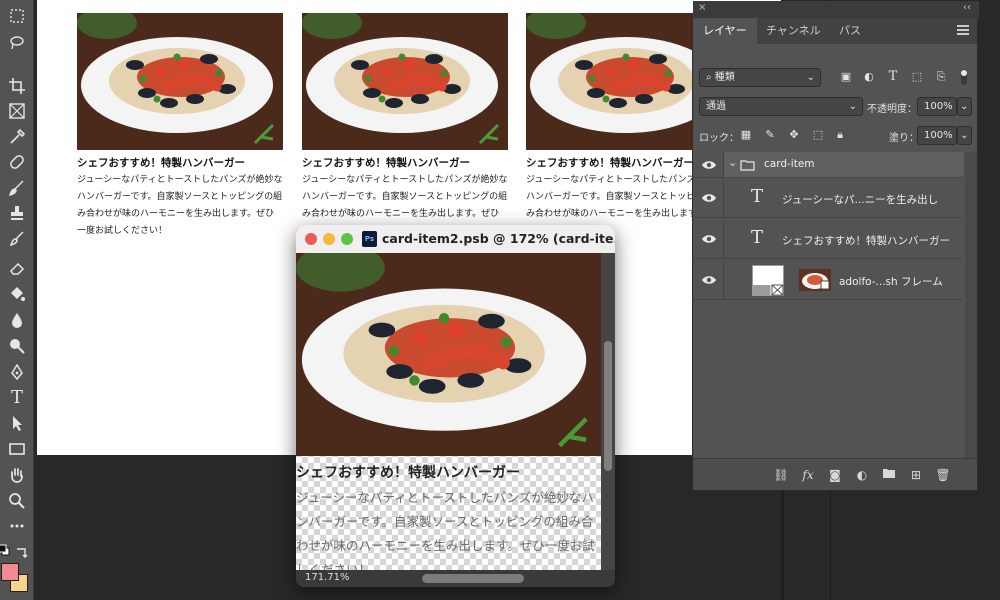 The width and height of the screenshot is (1000, 600). I want to click on text-layer-icon: T, so click(757, 237).